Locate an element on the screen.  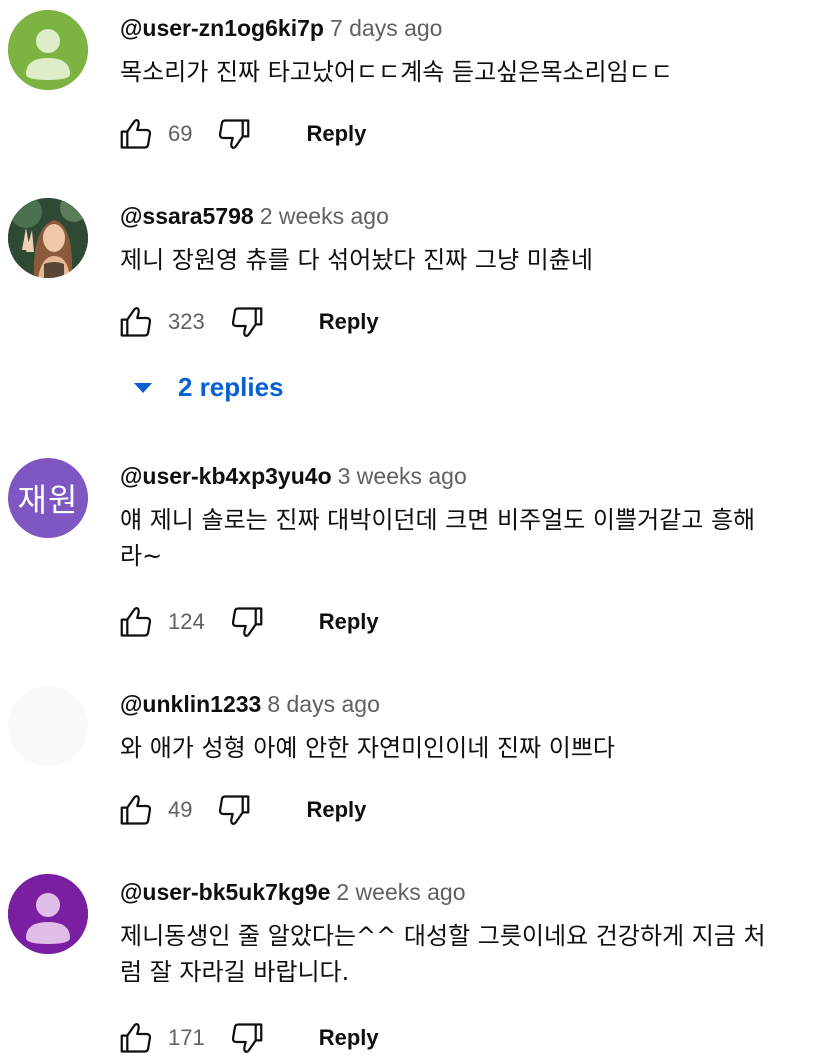
comment-header: @user-zn1og6ki7p 7 days ago is located at coordinates (281, 28).